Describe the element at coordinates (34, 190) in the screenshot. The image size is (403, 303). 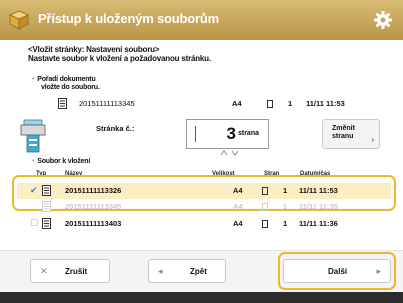
I see `checkmark-icon: ✔` at that location.